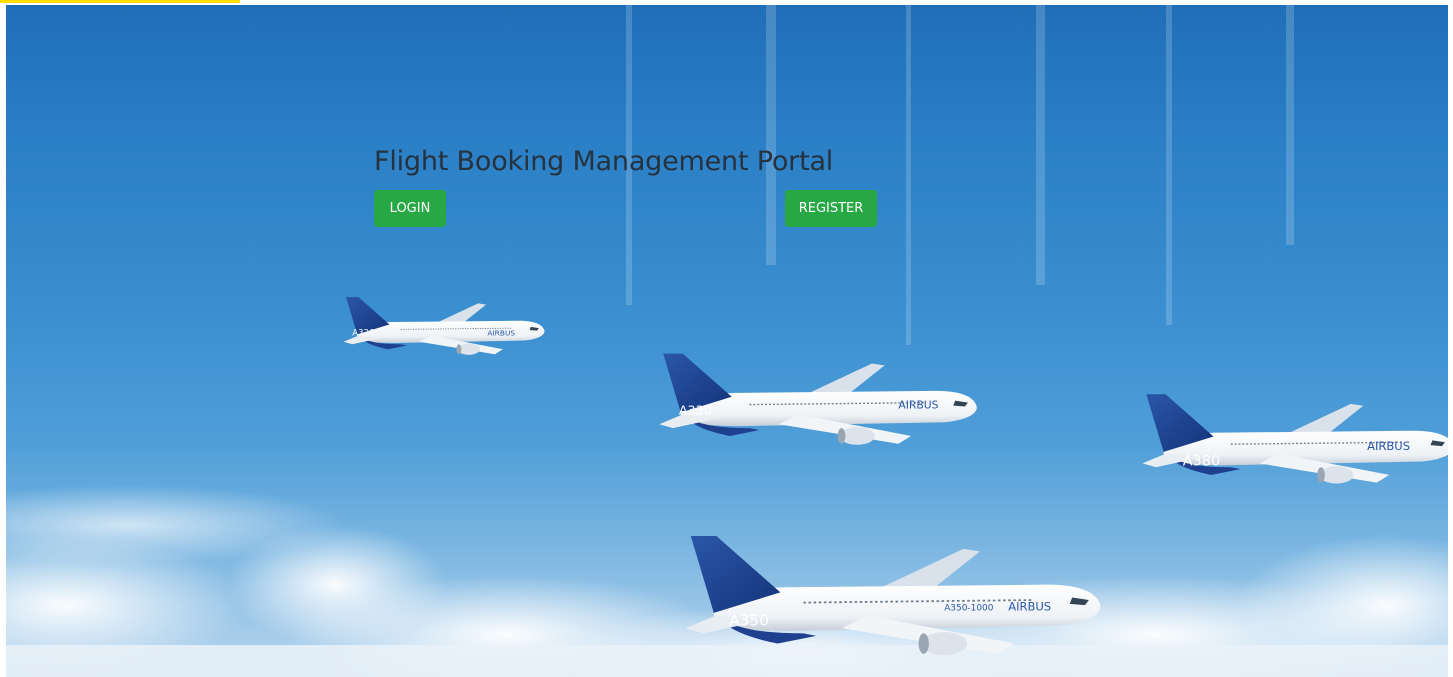  What do you see at coordinates (831, 208) in the screenshot?
I see `register-button: REGISTER` at bounding box center [831, 208].